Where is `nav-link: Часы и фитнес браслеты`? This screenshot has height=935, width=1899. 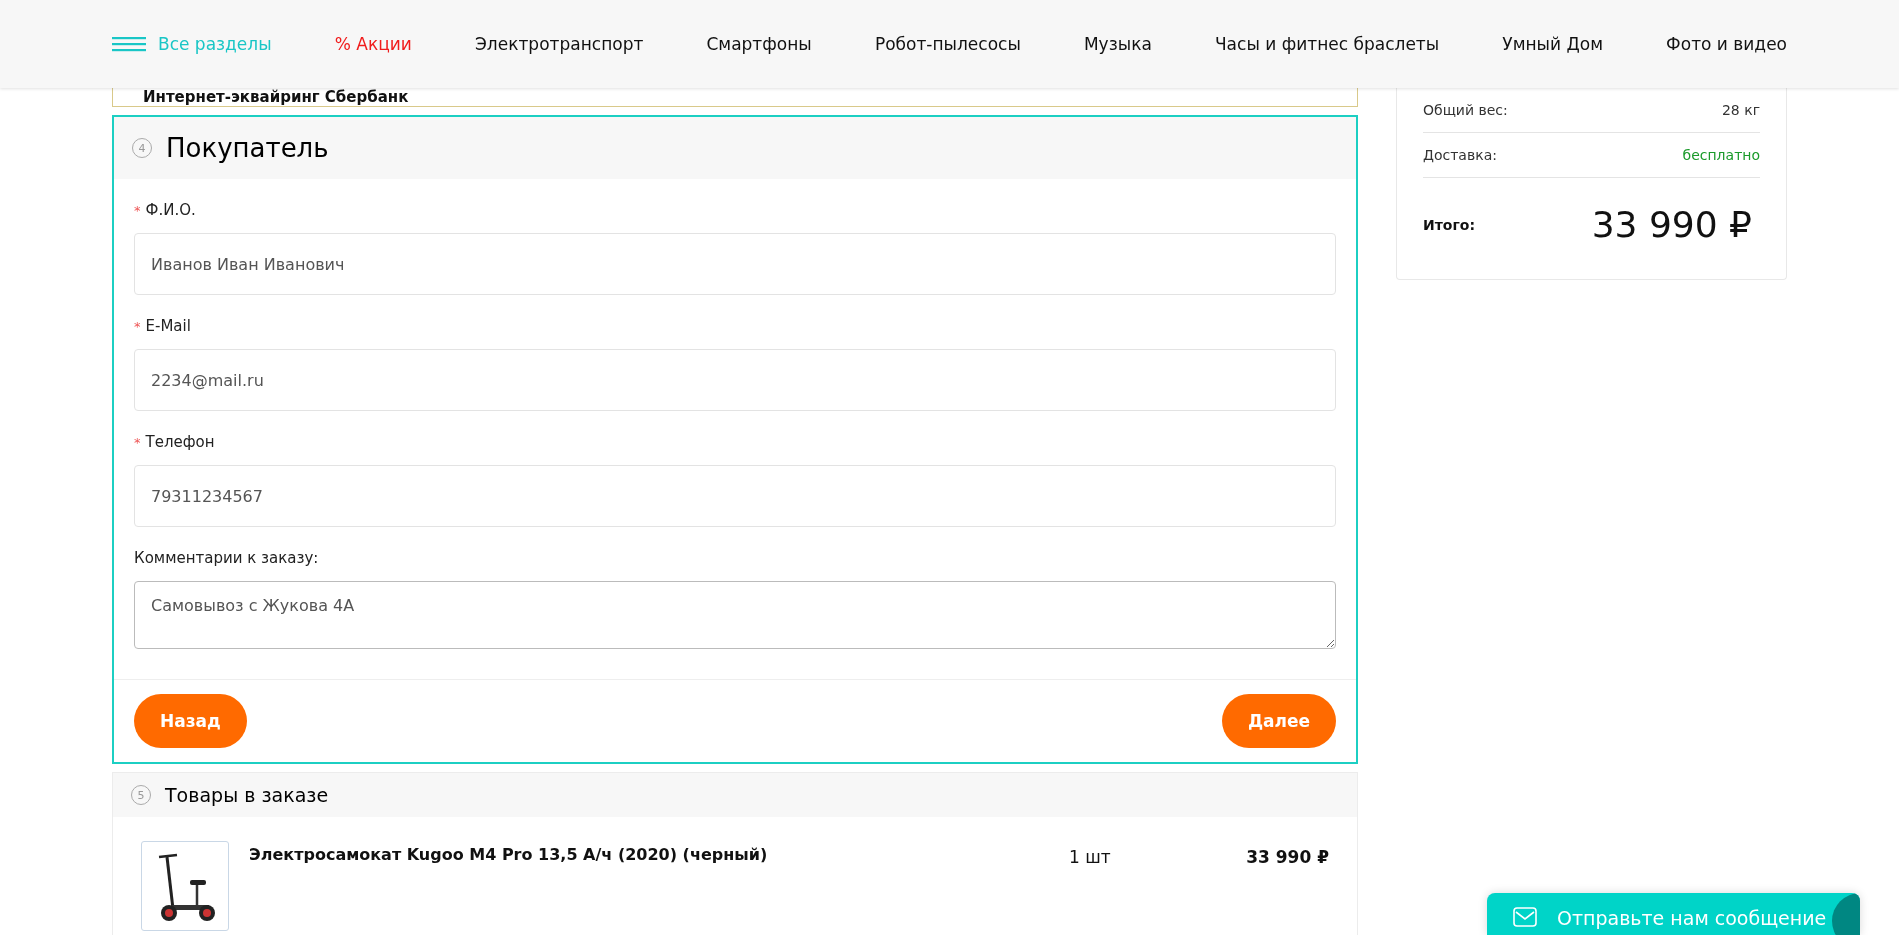
nav-link: Часы и фитнес браслеты is located at coordinates (1327, 44).